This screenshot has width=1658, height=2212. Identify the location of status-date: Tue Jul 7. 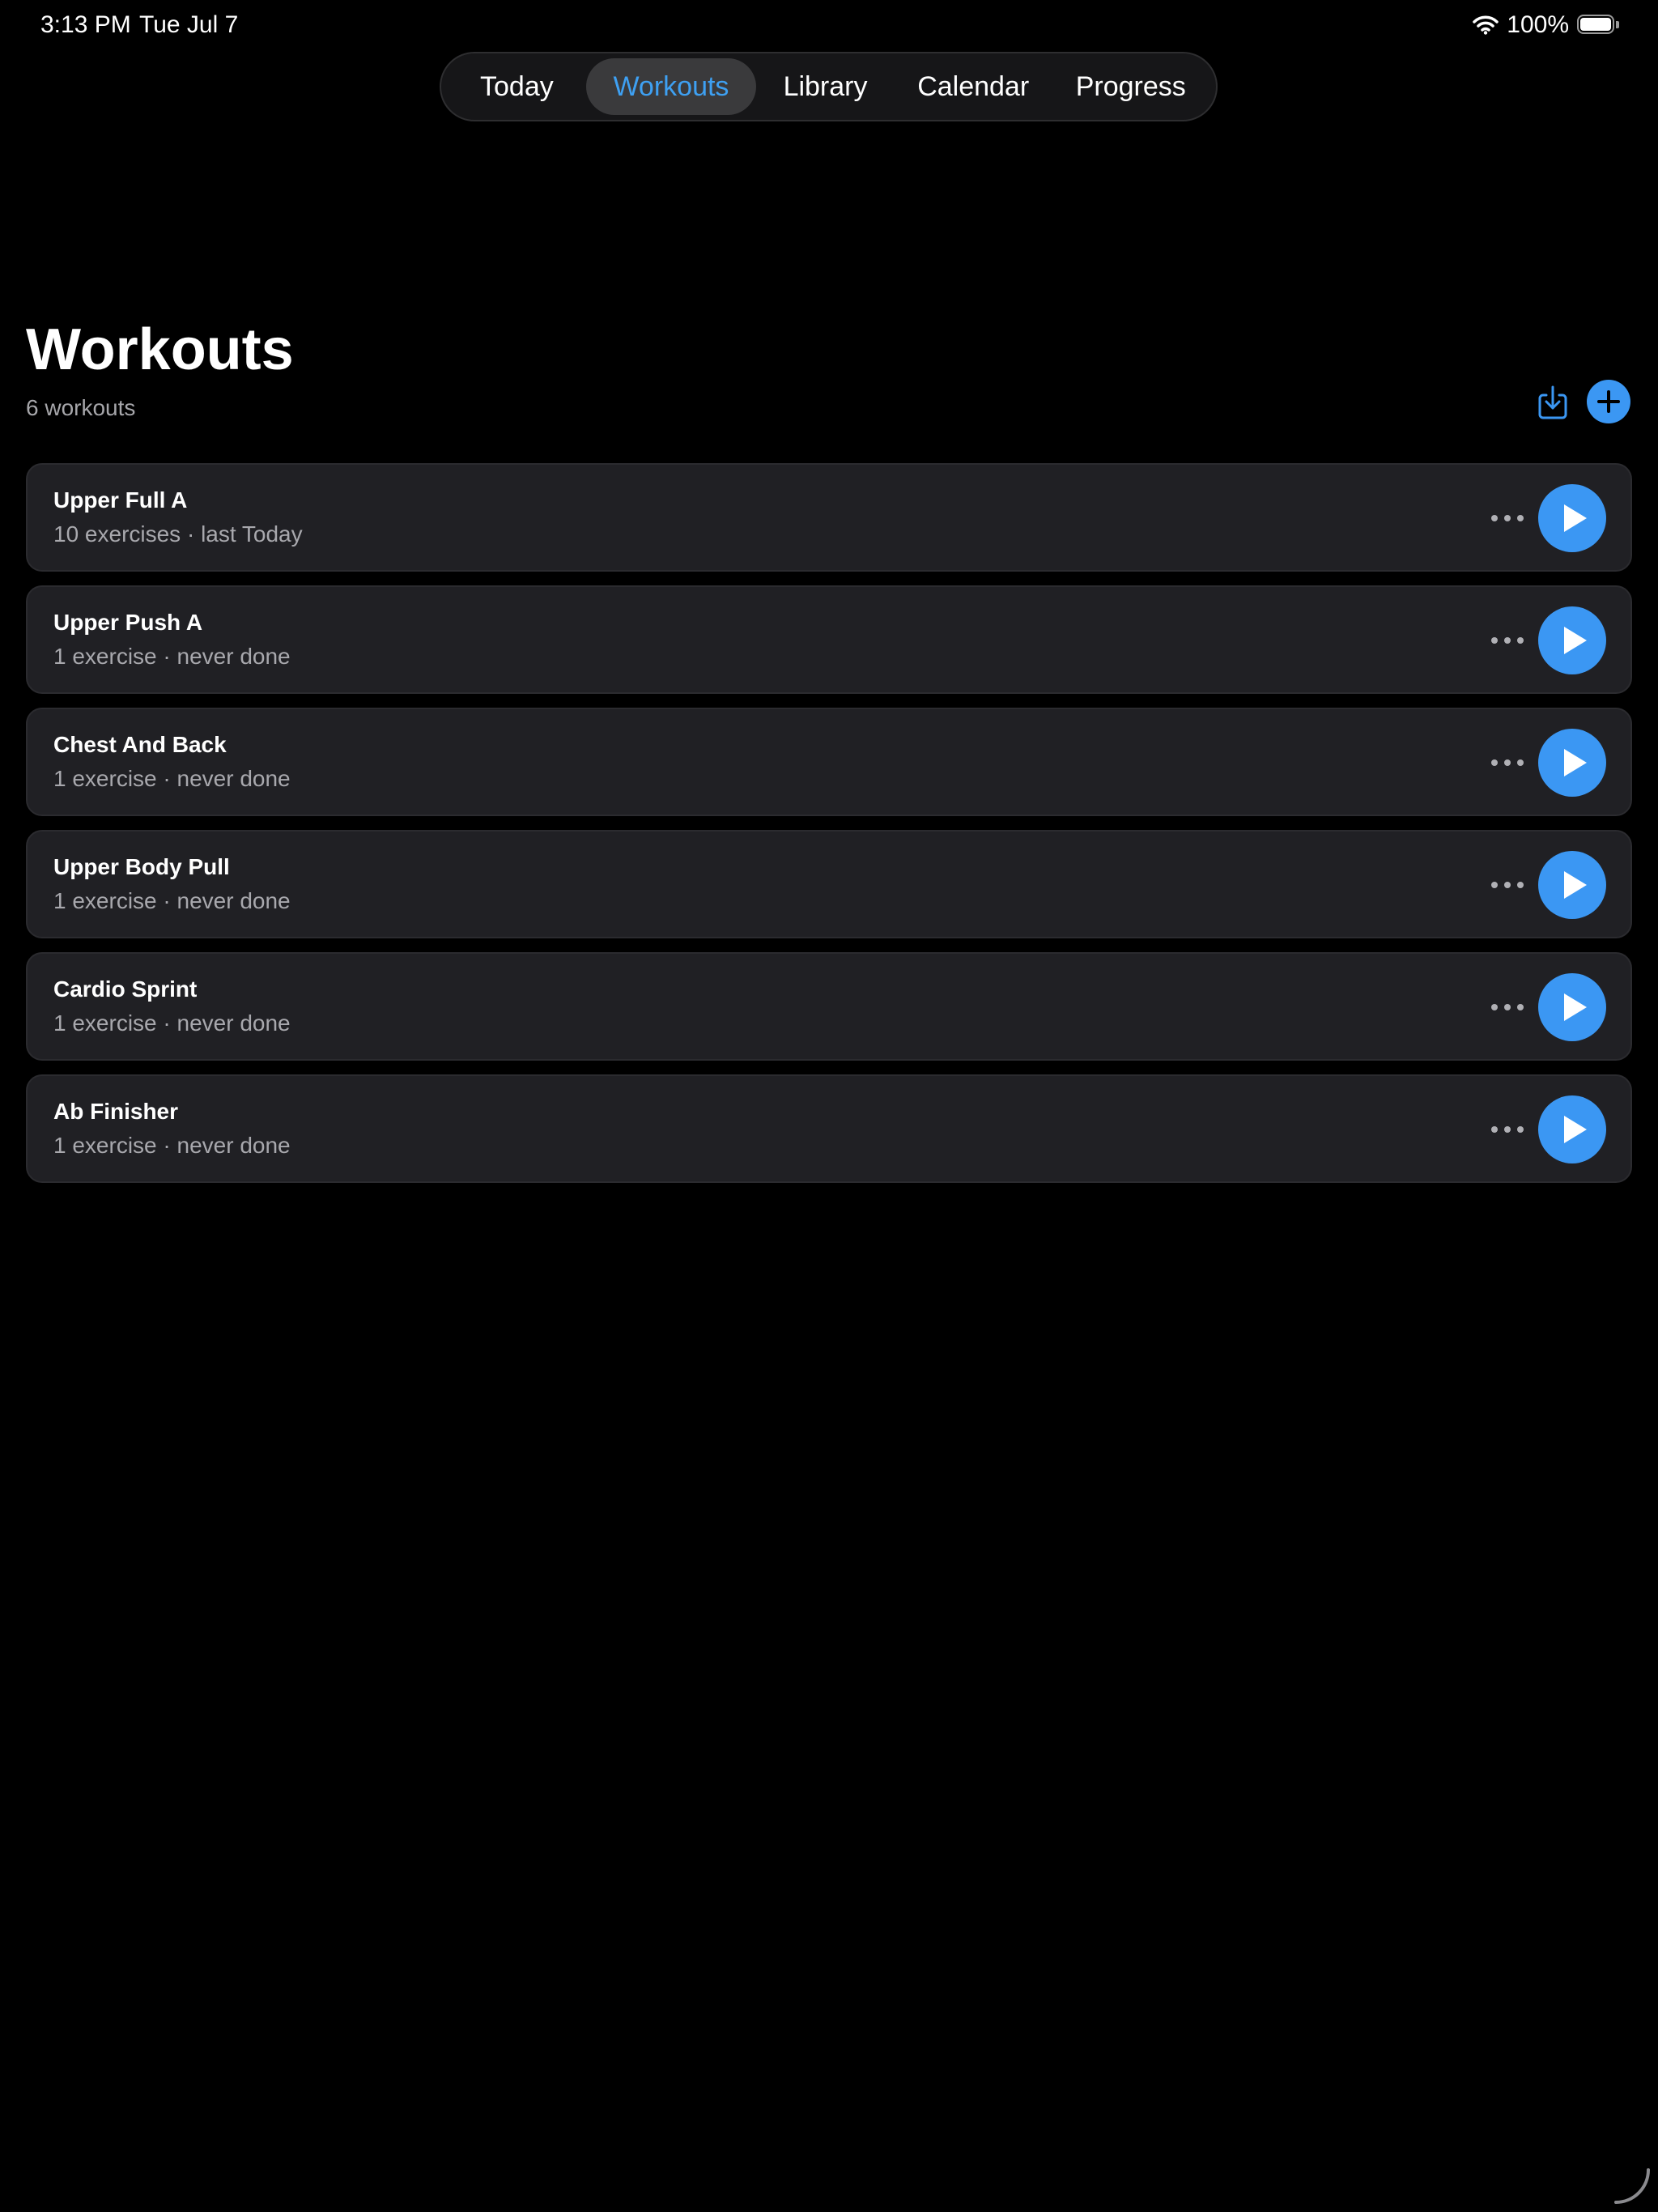
(189, 25).